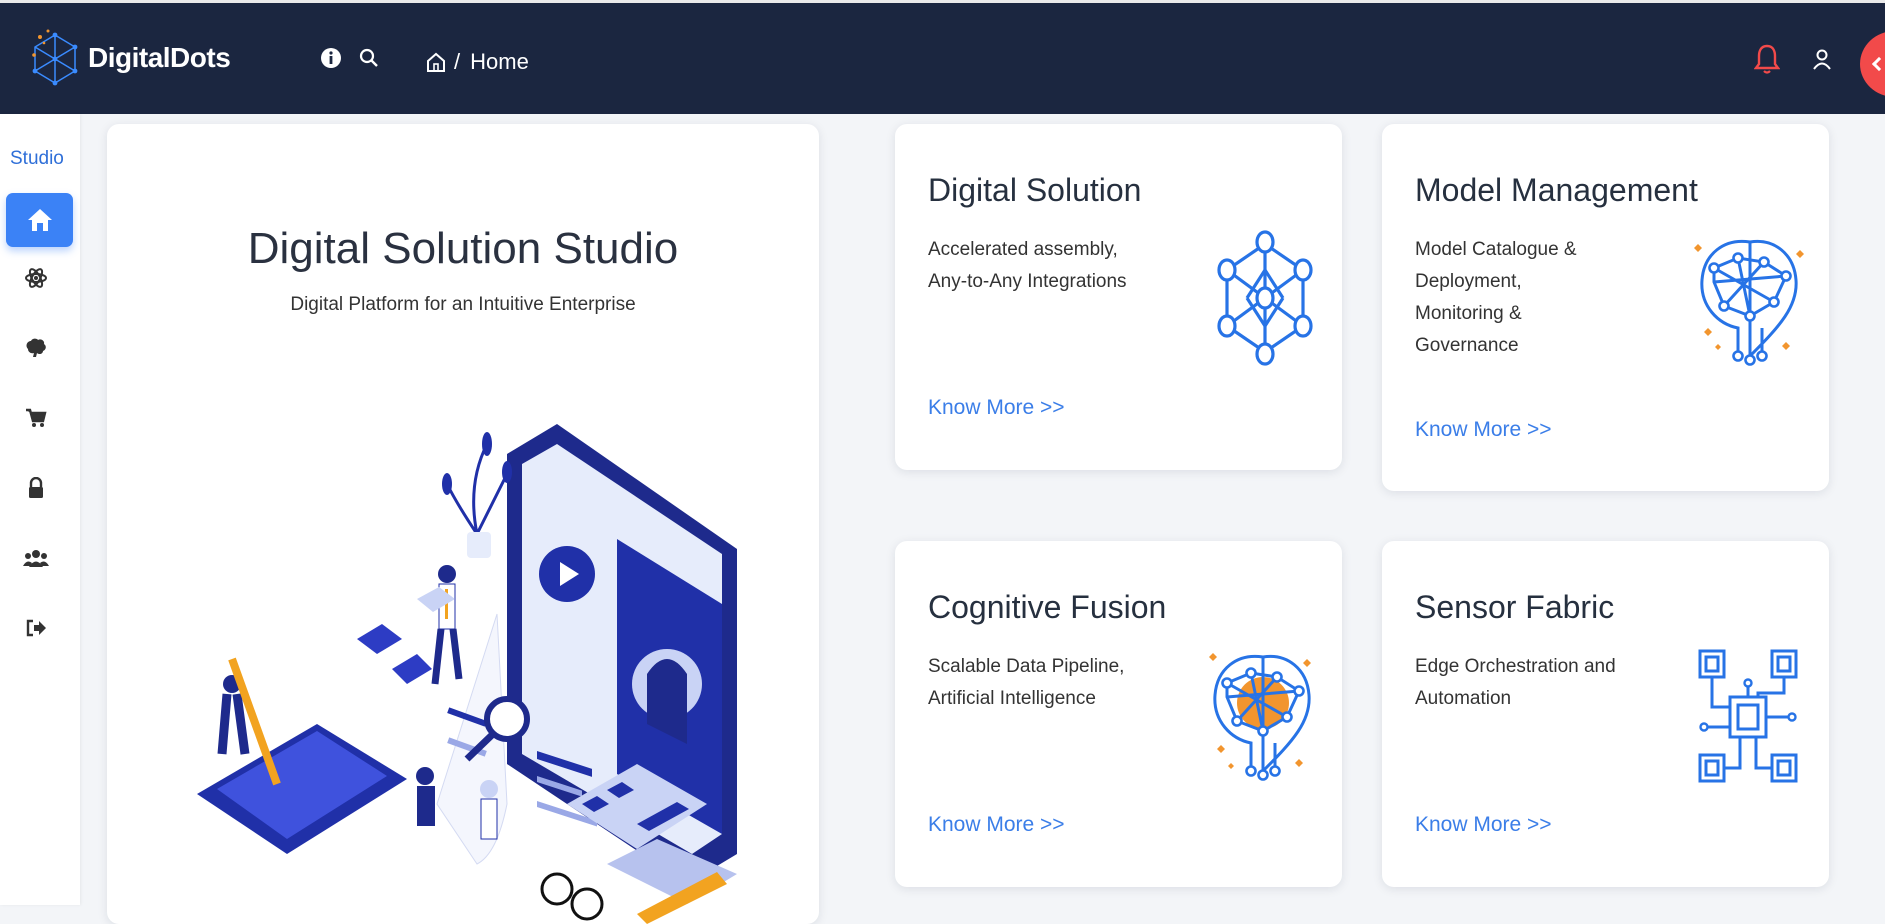 Image resolution: width=1885 pixels, height=924 pixels. What do you see at coordinates (1027, 281) in the screenshot?
I see `desc-line: Any-to-Any Integrations` at bounding box center [1027, 281].